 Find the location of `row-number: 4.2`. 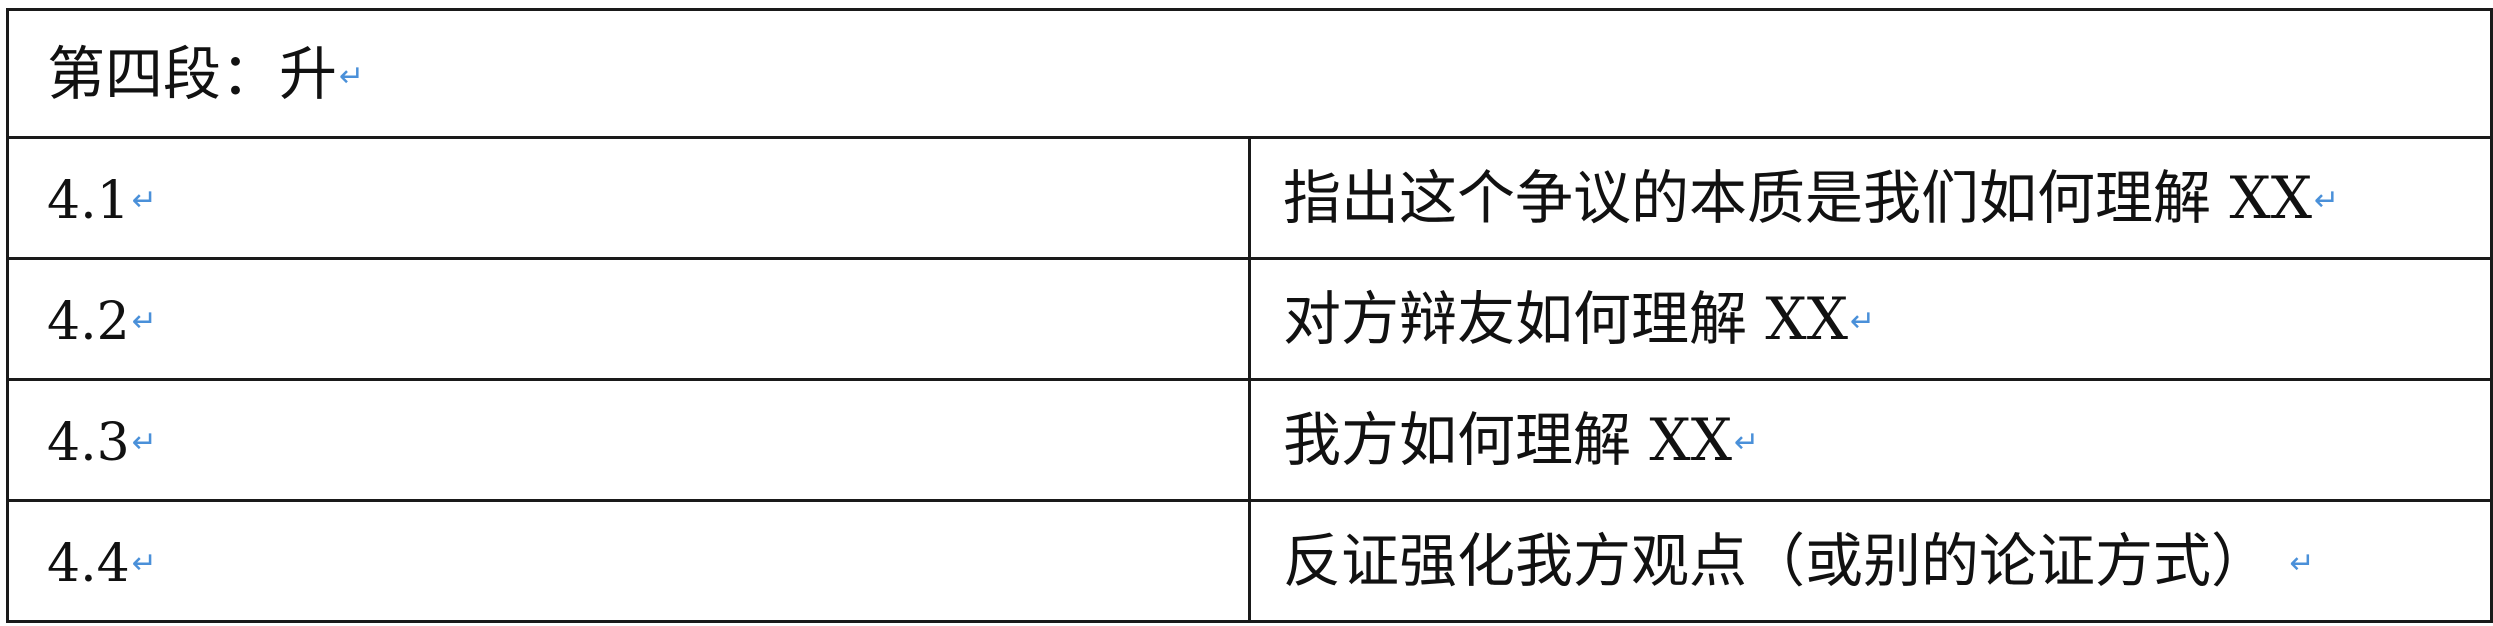

row-number: 4.2 is located at coordinates (88, 322).